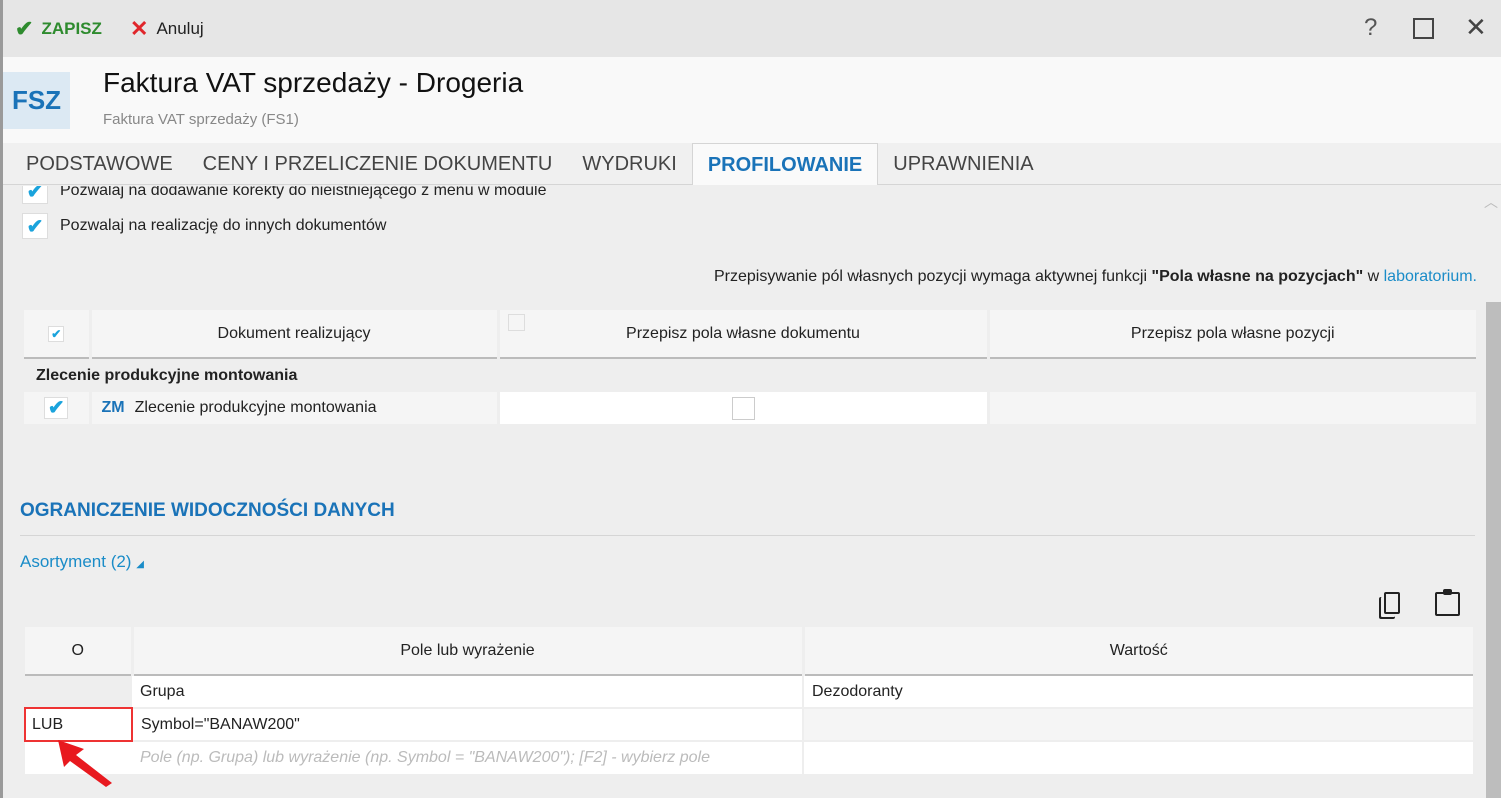  What do you see at coordinates (85, 763) in the screenshot?
I see `annotation-arrow-icon` at bounding box center [85, 763].